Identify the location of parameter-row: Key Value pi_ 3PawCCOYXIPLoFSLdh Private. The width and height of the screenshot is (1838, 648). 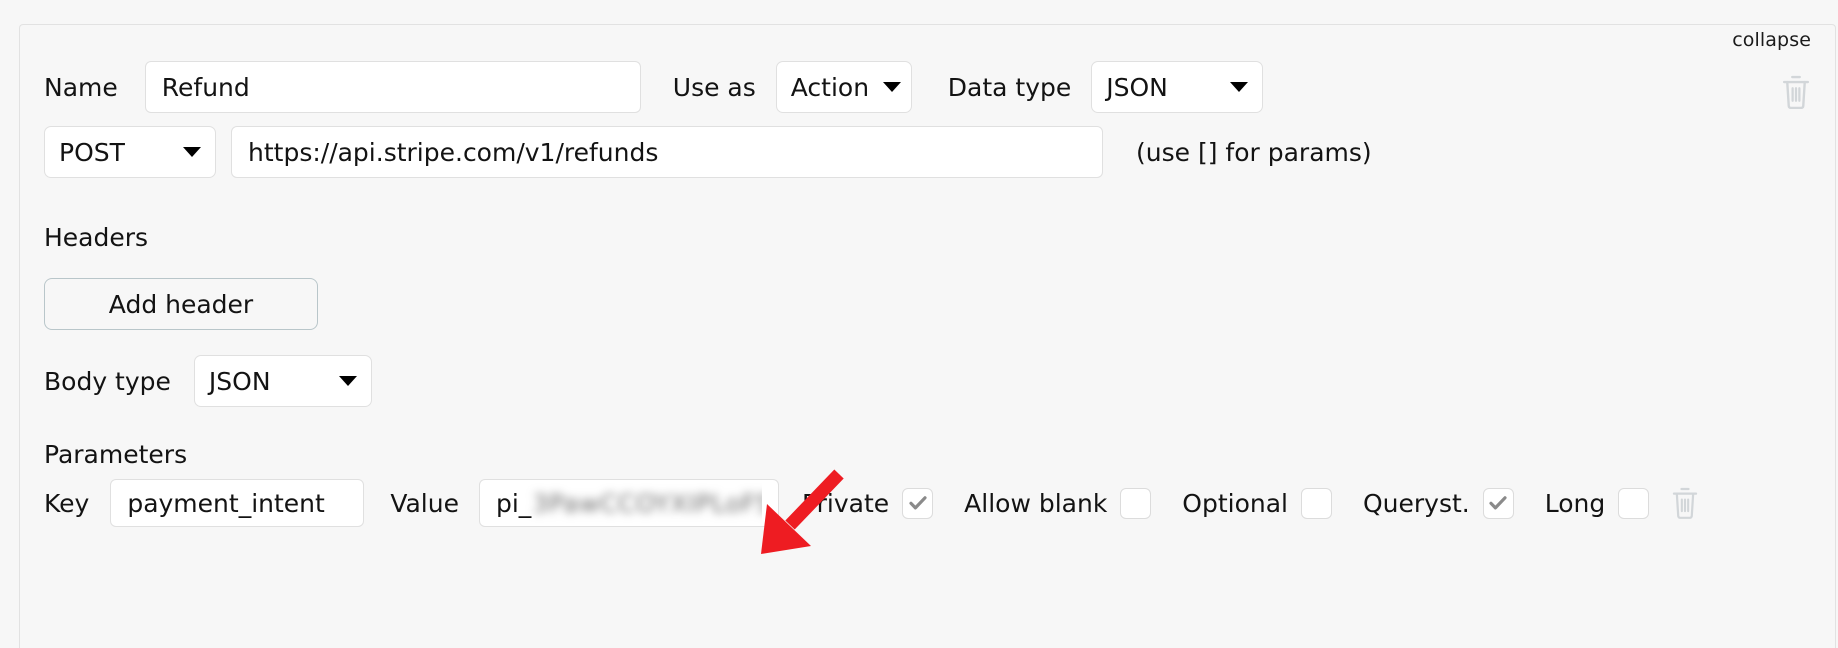
(871, 503).